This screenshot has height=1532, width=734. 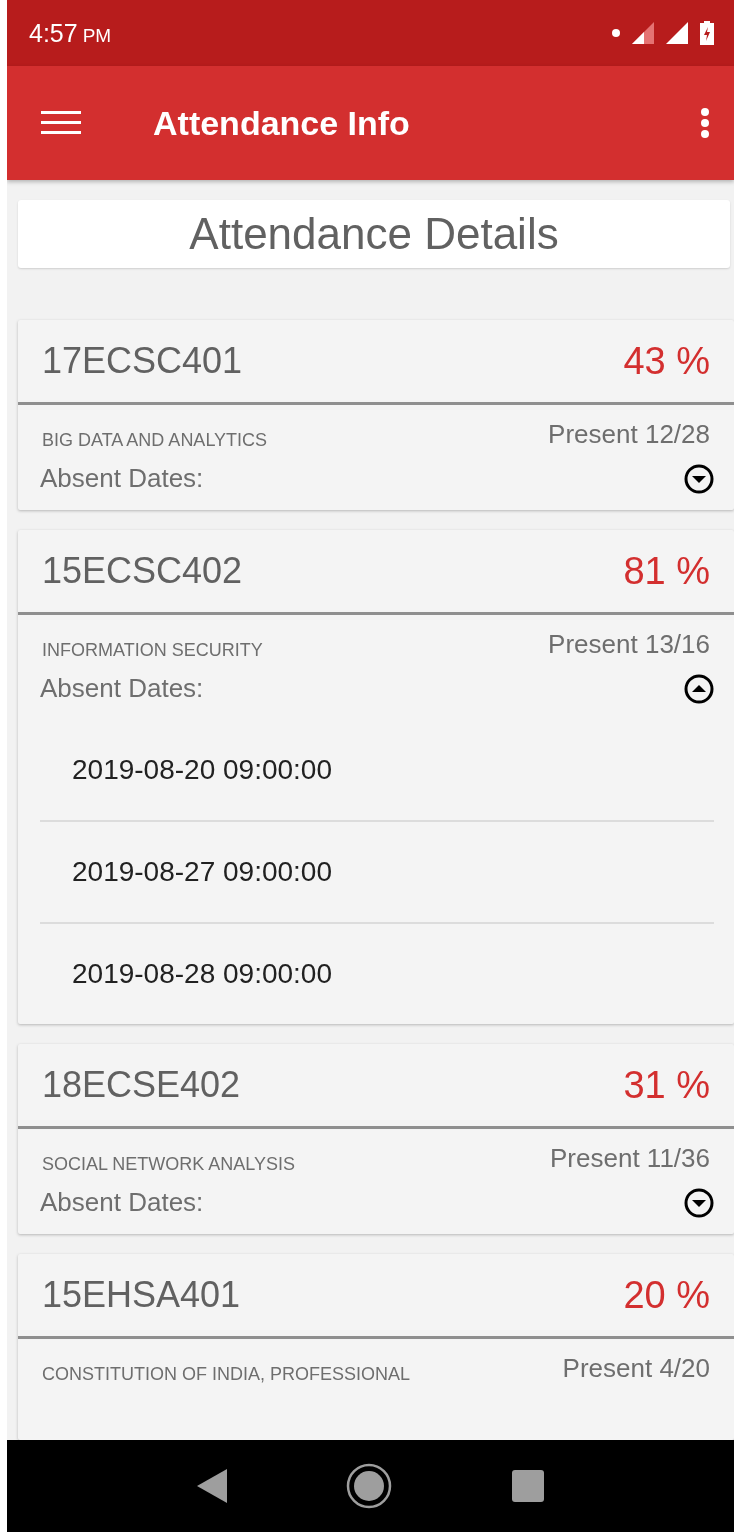 What do you see at coordinates (142, 361) in the screenshot?
I see `course-code: 17ECSC401` at bounding box center [142, 361].